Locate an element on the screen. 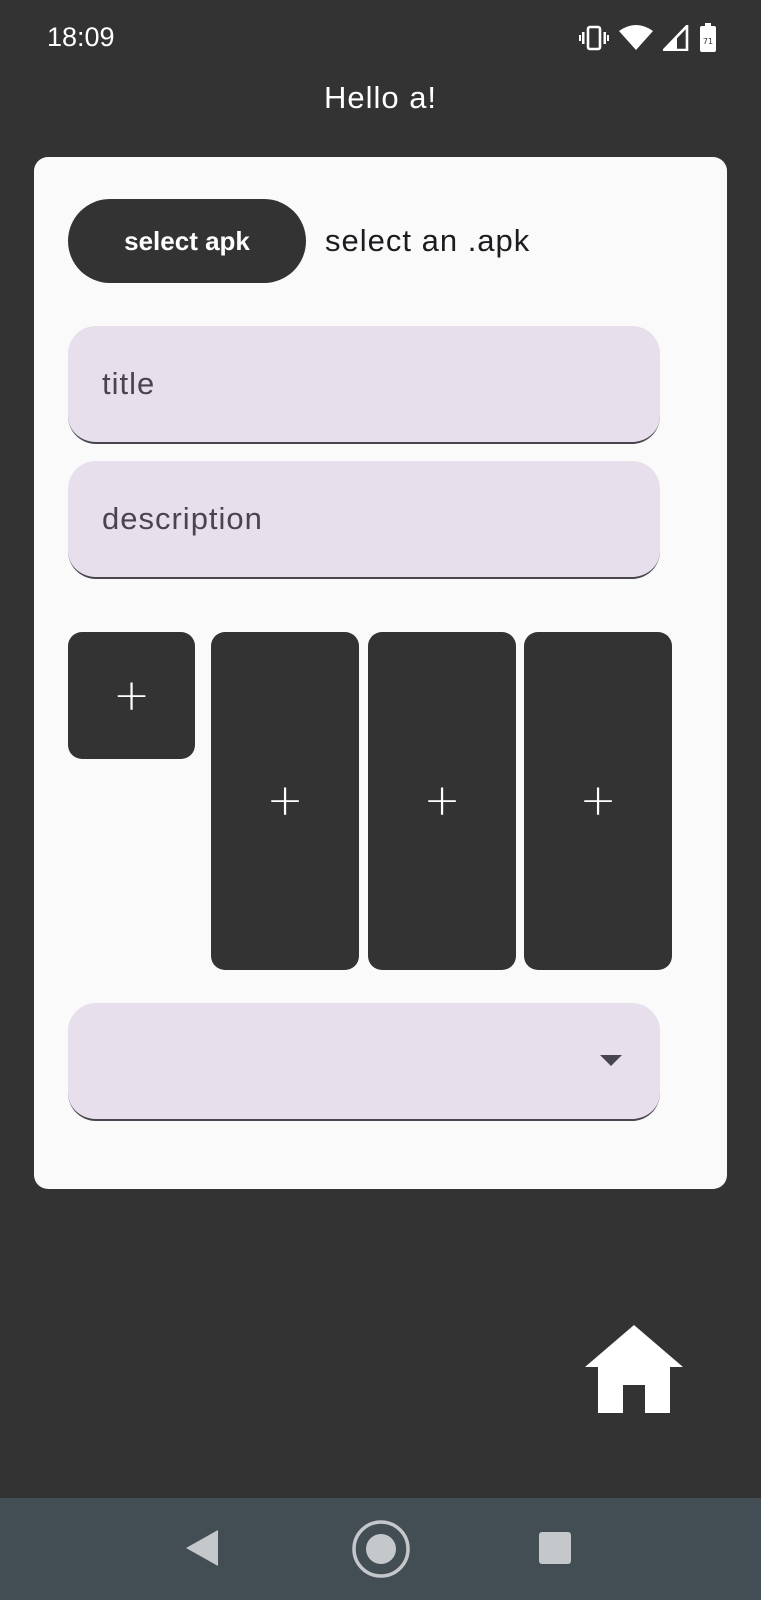 The height and width of the screenshot is (1600, 761). add-screenshot-2-button: + is located at coordinates (442, 801).